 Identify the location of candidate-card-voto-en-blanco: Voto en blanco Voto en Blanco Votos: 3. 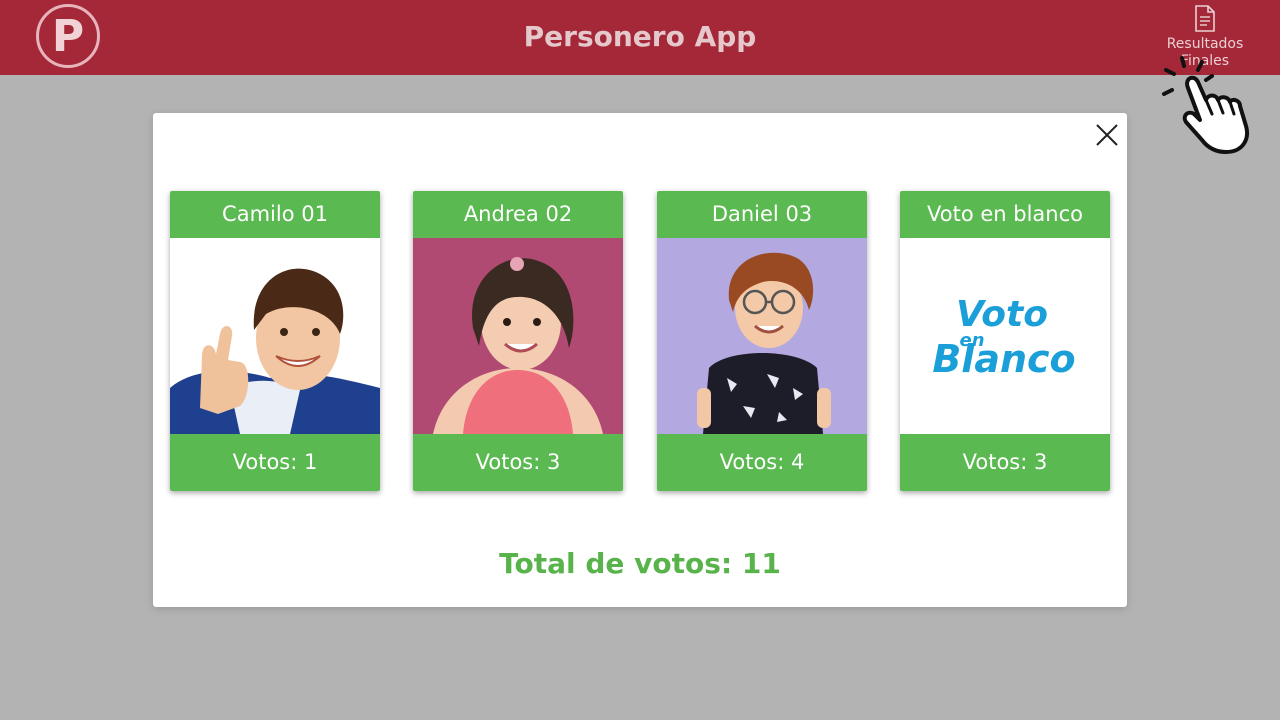
(1005, 341).